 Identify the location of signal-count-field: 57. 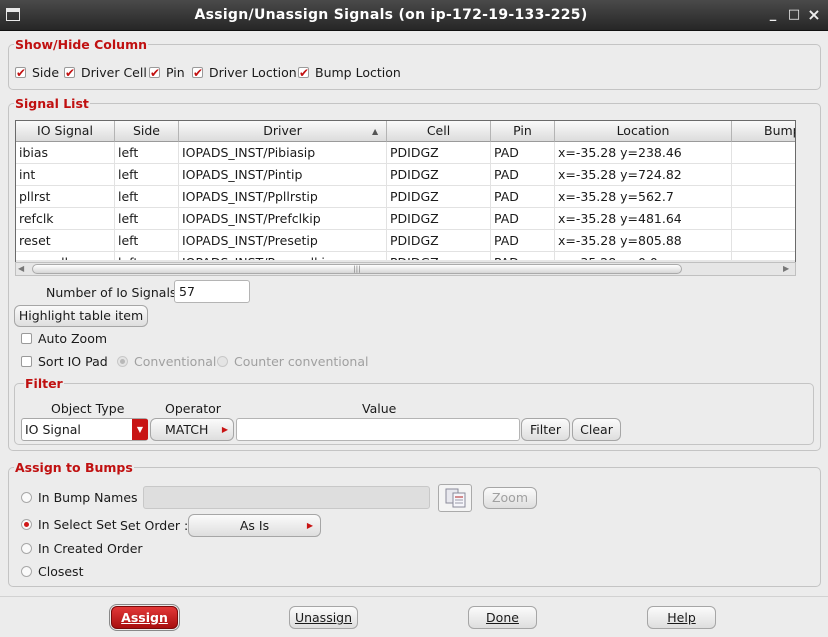
(212, 291).